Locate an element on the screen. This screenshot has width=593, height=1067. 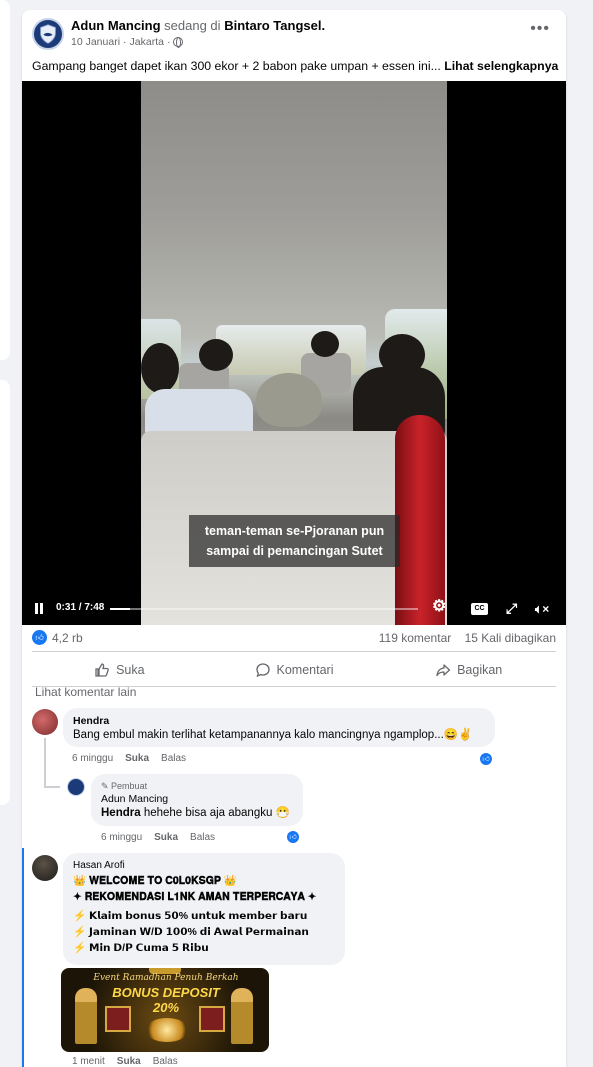
reply-text-line: Hendra hehehe bisa aja abangku 😷 is located at coordinates (197, 813).